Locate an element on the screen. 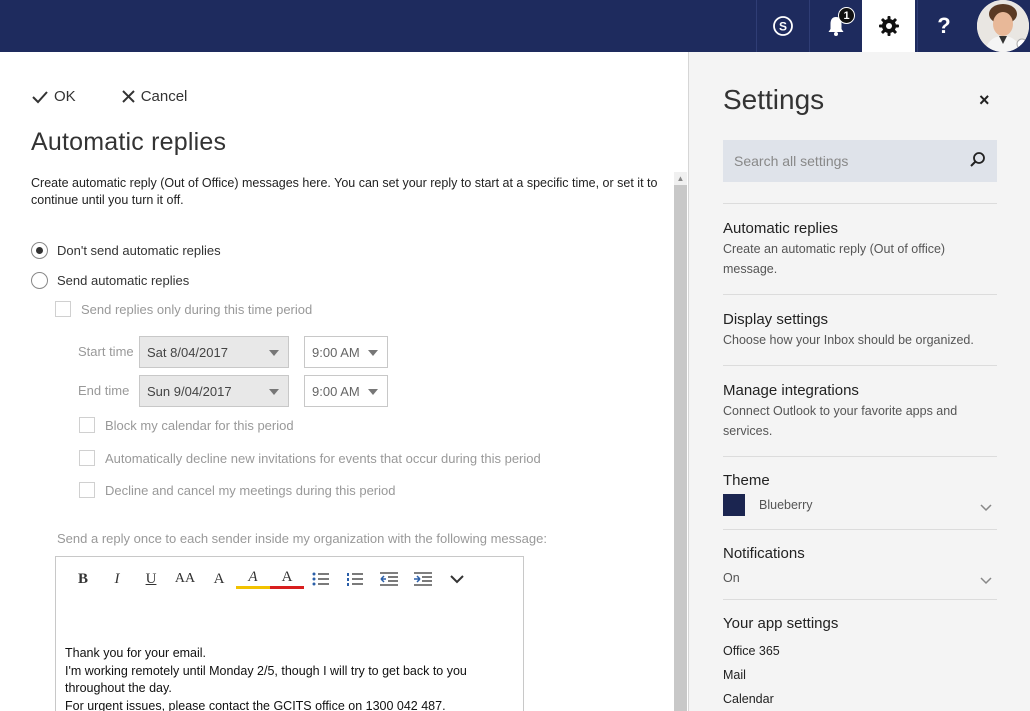  top-bar: S 1 ? is located at coordinates (515, 26).